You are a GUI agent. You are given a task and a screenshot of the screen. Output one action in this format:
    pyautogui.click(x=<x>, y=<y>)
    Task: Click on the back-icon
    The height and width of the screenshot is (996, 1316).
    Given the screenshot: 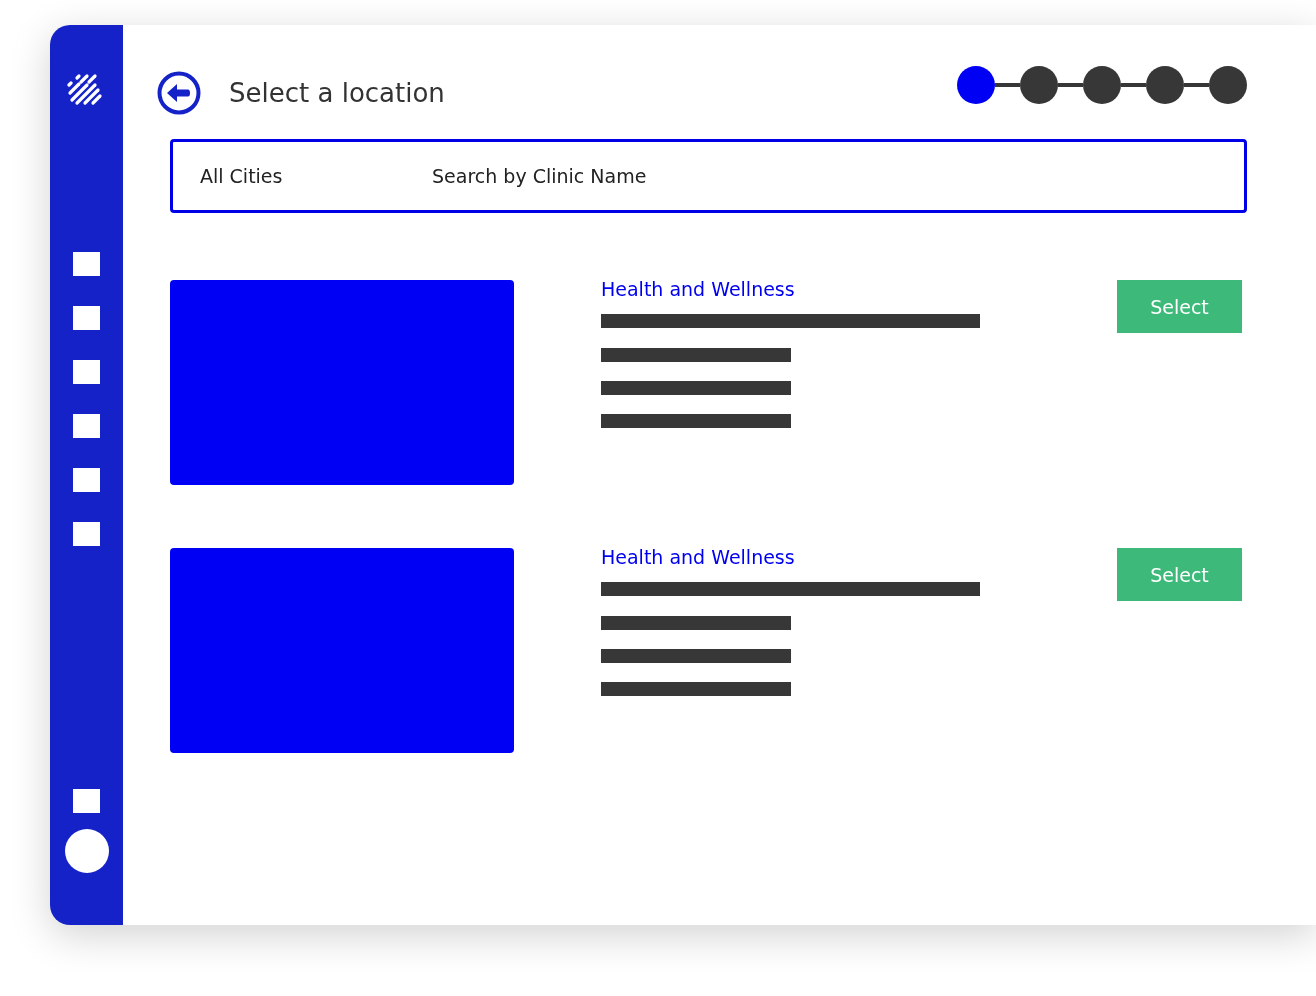 What is the action you would take?
    pyautogui.click(x=179, y=93)
    